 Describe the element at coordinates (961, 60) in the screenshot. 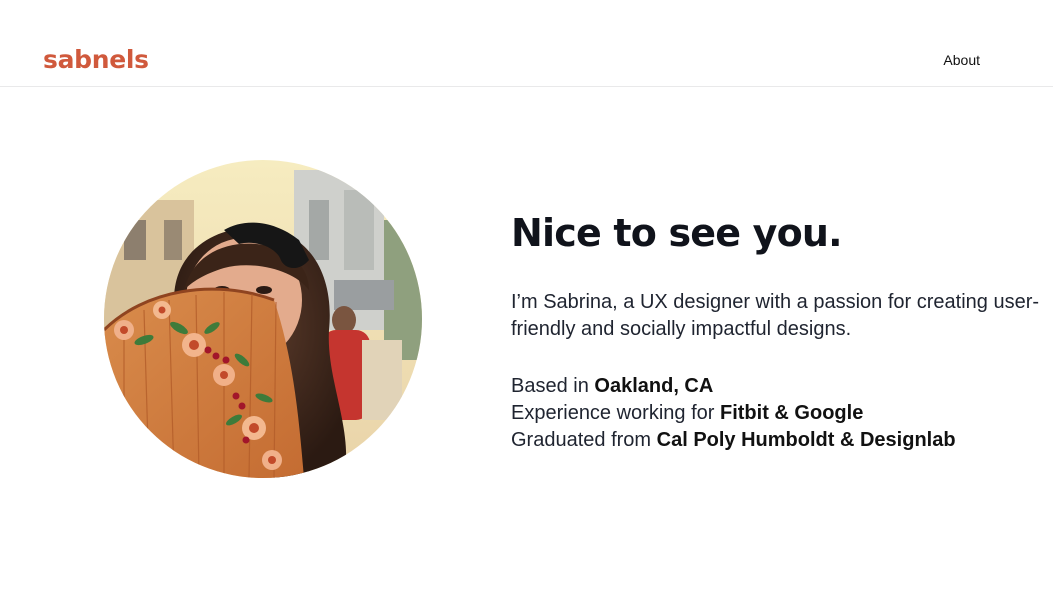

I see `nav-link-about: About` at that location.